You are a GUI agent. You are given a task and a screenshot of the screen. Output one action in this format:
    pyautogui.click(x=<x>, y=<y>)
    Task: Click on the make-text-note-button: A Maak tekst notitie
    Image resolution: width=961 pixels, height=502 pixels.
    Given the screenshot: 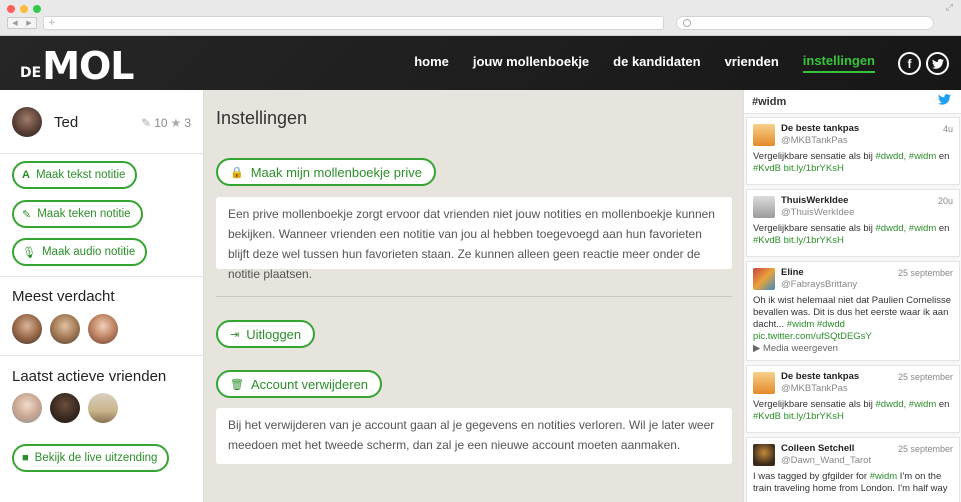 What is the action you would take?
    pyautogui.click(x=75, y=175)
    